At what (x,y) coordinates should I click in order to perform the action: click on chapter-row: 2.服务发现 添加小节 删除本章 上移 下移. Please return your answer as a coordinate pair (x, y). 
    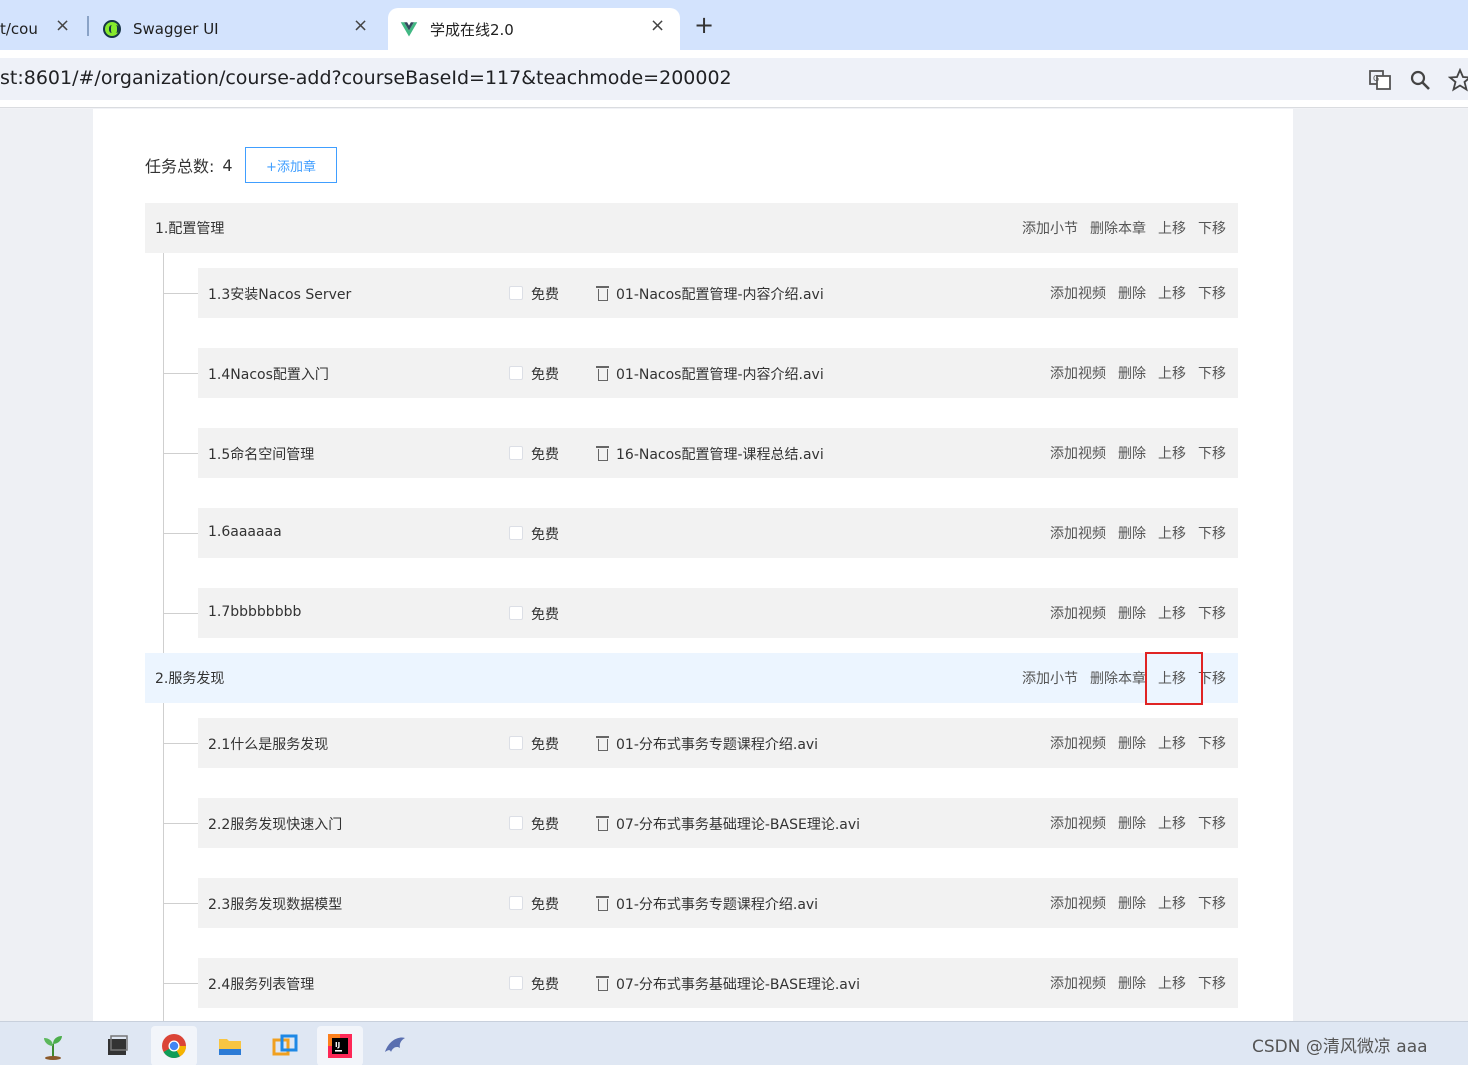
    Looking at the image, I should click on (691, 678).